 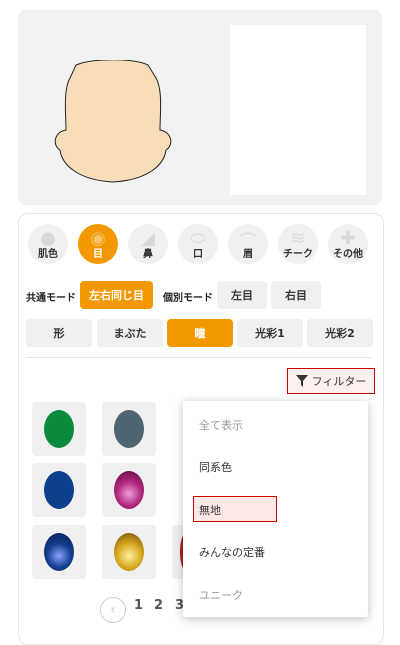 What do you see at coordinates (116, 295) in the screenshot?
I see `both-eyes-button: 左右同じ目` at bounding box center [116, 295].